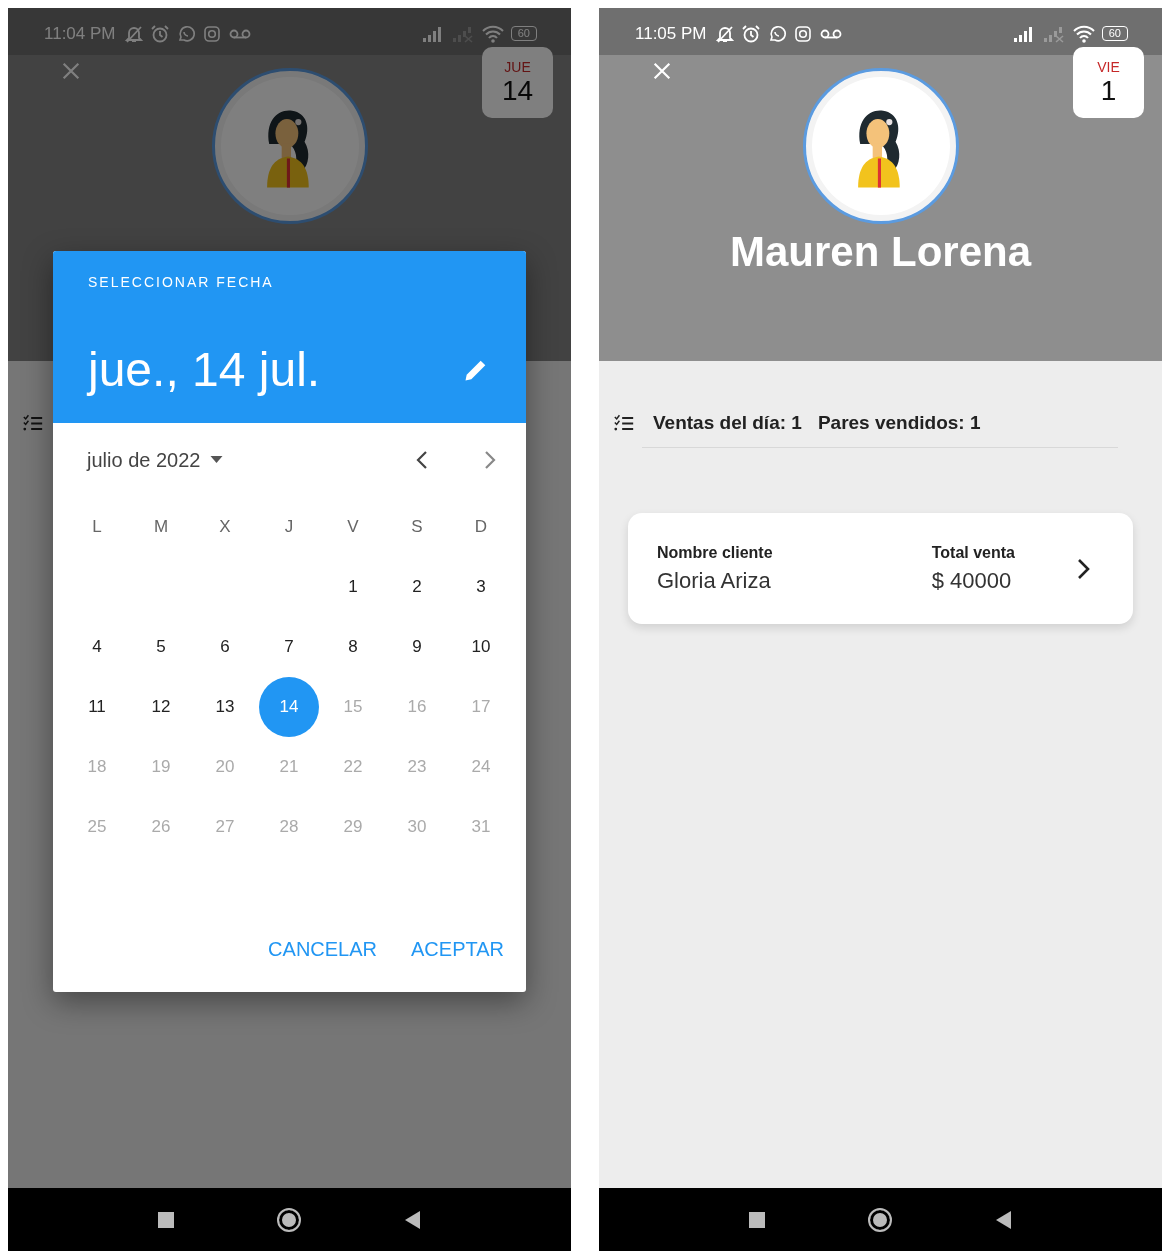 Image resolution: width=1162 pixels, height=1251 pixels. Describe the element at coordinates (715, 552) in the screenshot. I see `client-label: Nombre cliente` at that location.